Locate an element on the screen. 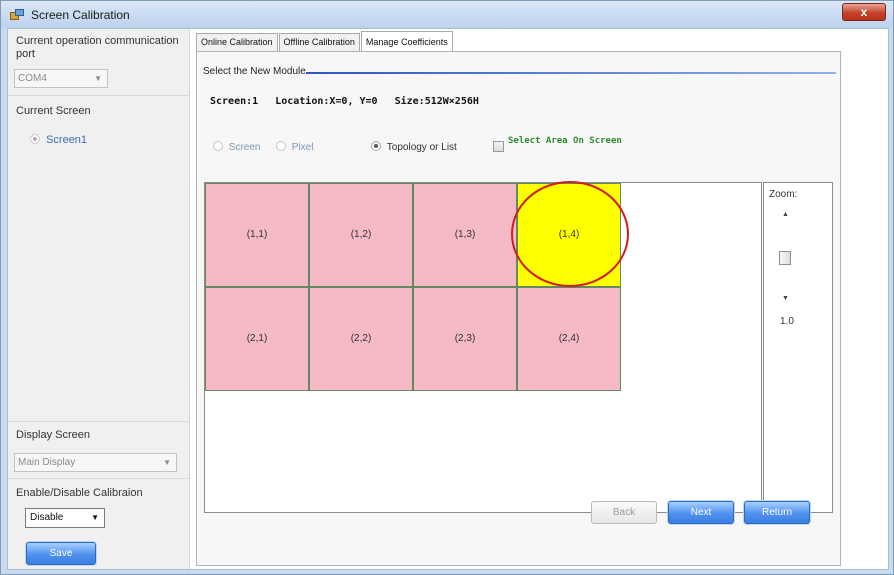  return-button: Return is located at coordinates (777, 512).